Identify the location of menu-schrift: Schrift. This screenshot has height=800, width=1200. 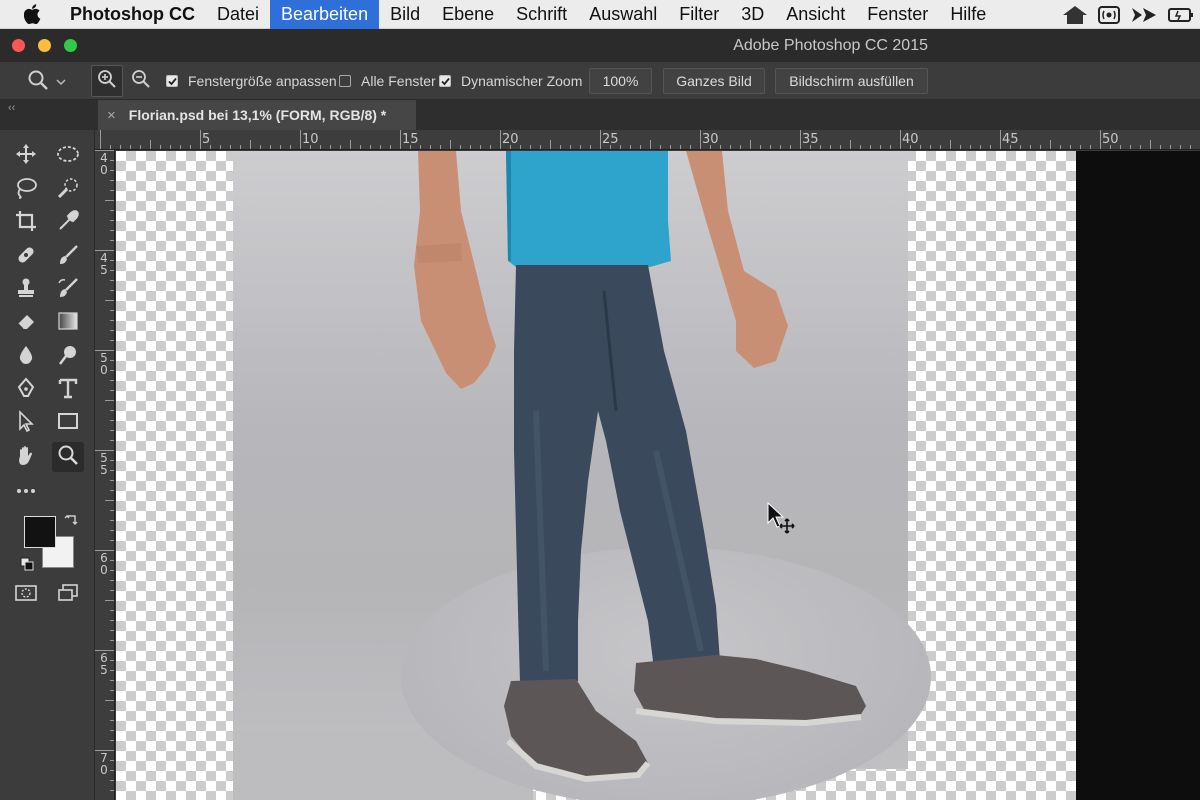
(541, 14).